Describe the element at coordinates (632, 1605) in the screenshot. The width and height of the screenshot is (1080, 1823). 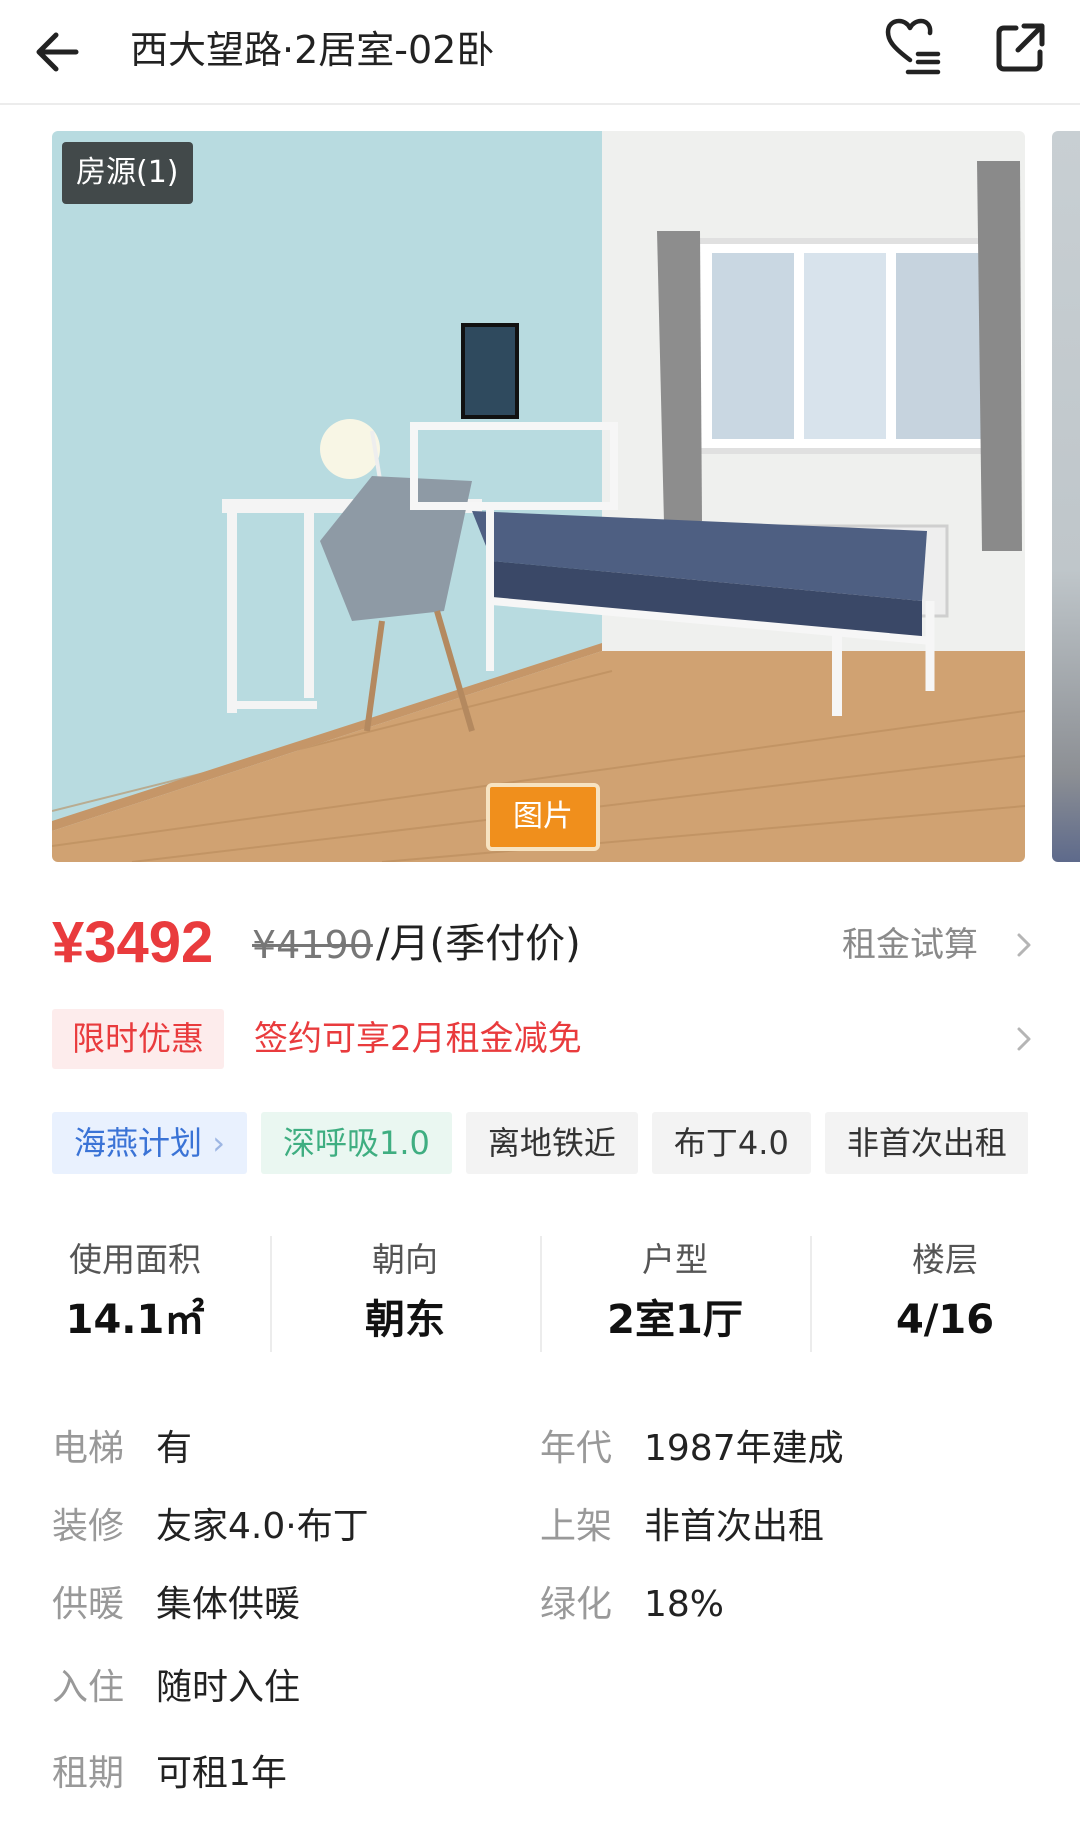
I see `detail-greenery: 绿化 18%` at that location.